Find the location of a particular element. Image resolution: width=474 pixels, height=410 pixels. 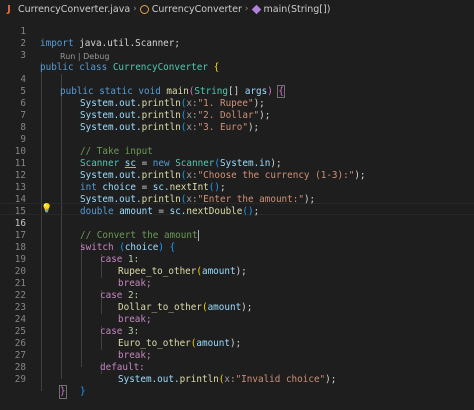

code-line: 8 is located at coordinates (237, 121).